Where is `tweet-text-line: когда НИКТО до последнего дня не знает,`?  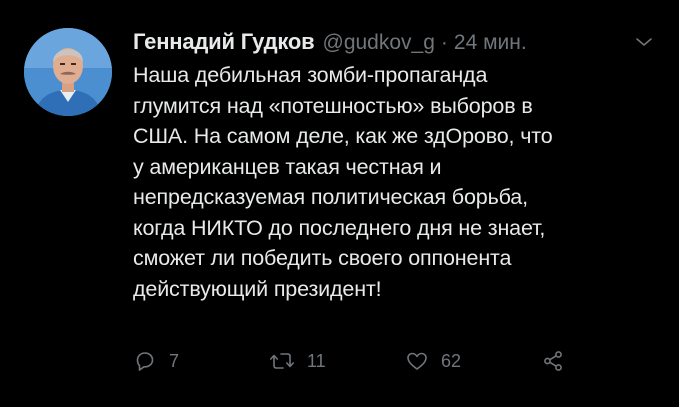
tweet-text-line: когда НИКТО до последнего дня не знает, is located at coordinates (339, 227).